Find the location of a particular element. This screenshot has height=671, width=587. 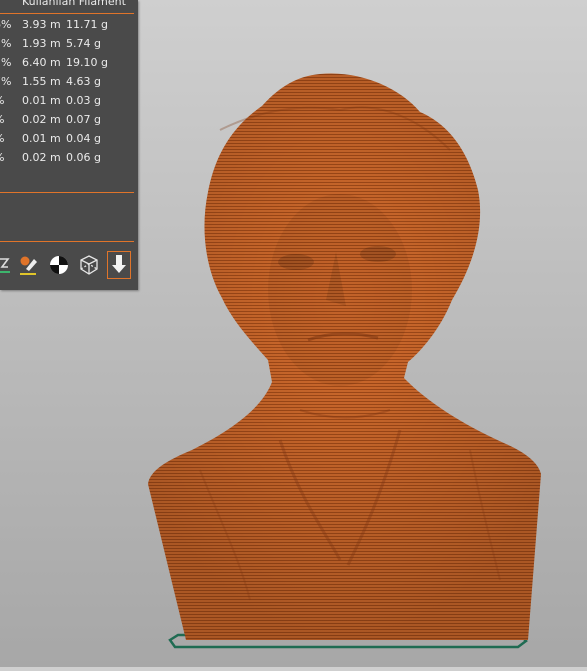

row-weight: 11.71 g is located at coordinates (87, 24).